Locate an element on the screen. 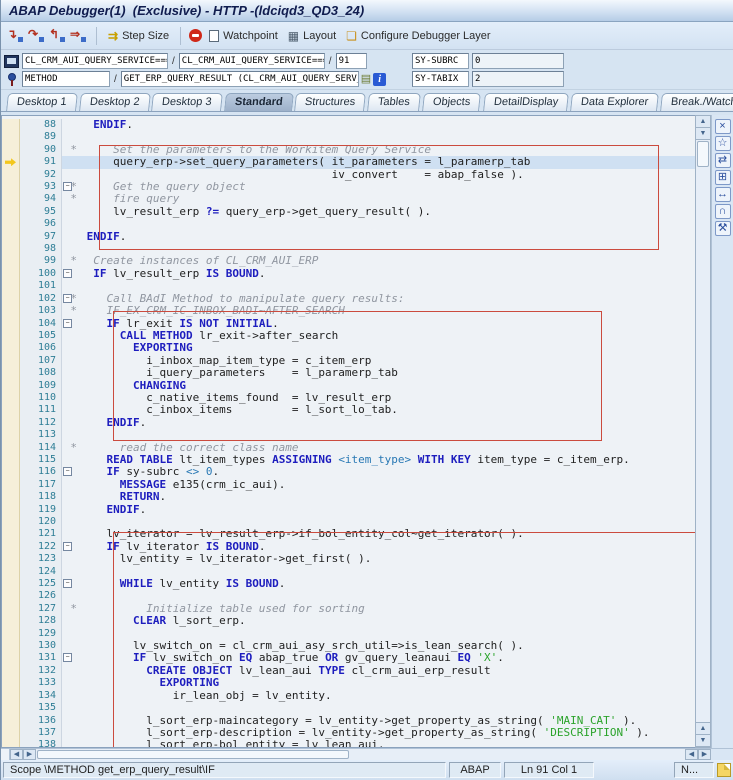 The image size is (733, 780). line-number: 116 is located at coordinates (41, 472).